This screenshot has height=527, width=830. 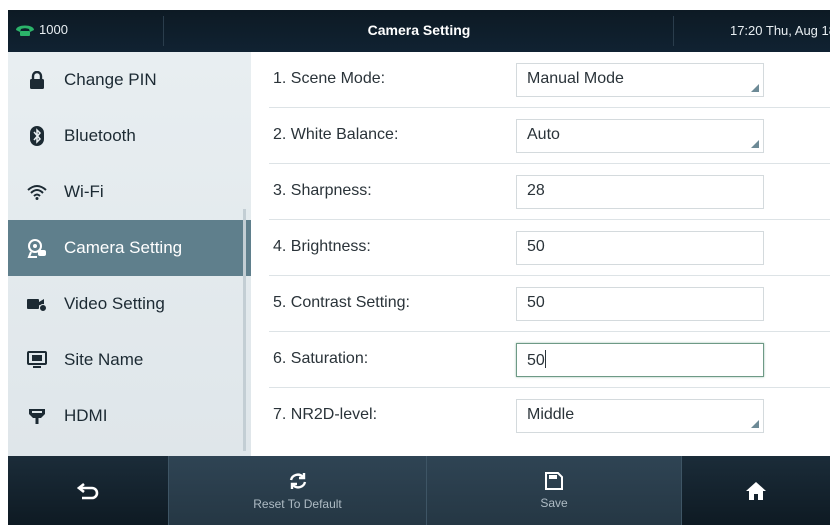 I want to click on setting-row-nr2d-level: 7. NR2D-level: Middle, so click(x=540, y=416).